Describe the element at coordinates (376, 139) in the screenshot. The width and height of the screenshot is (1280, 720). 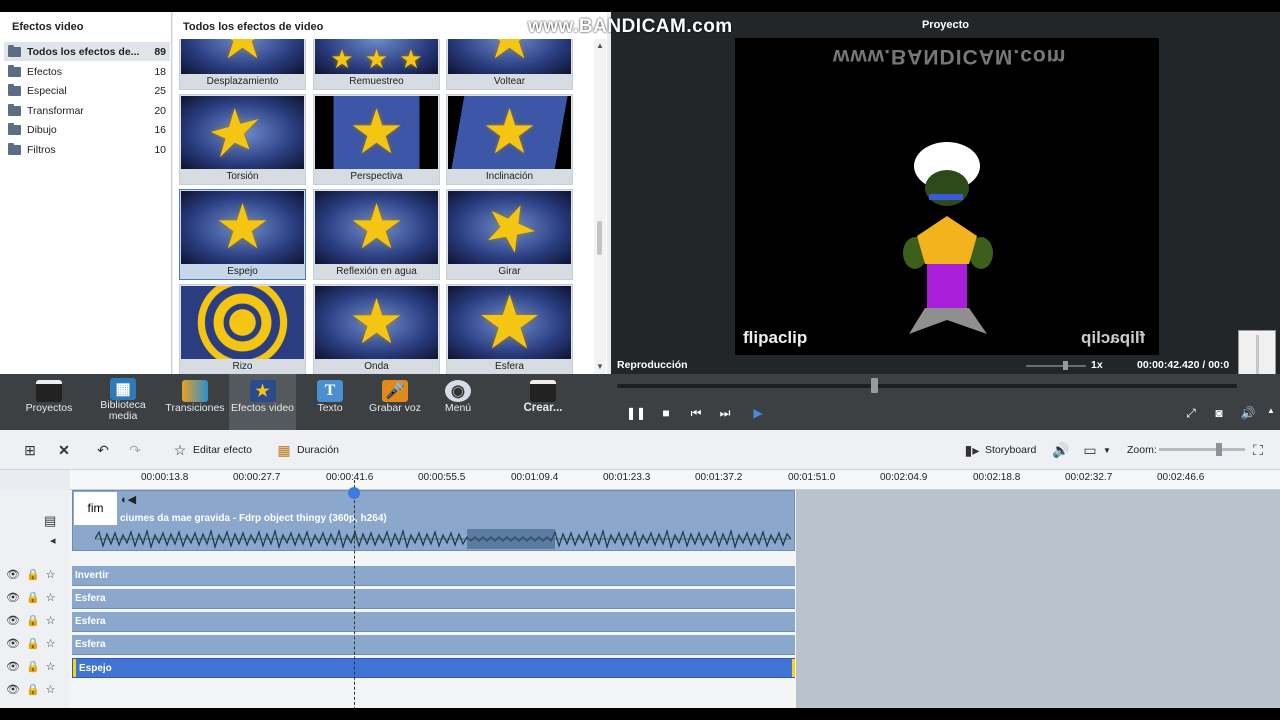
I see `effect-perspectiva: ★ Perspectiva` at that location.